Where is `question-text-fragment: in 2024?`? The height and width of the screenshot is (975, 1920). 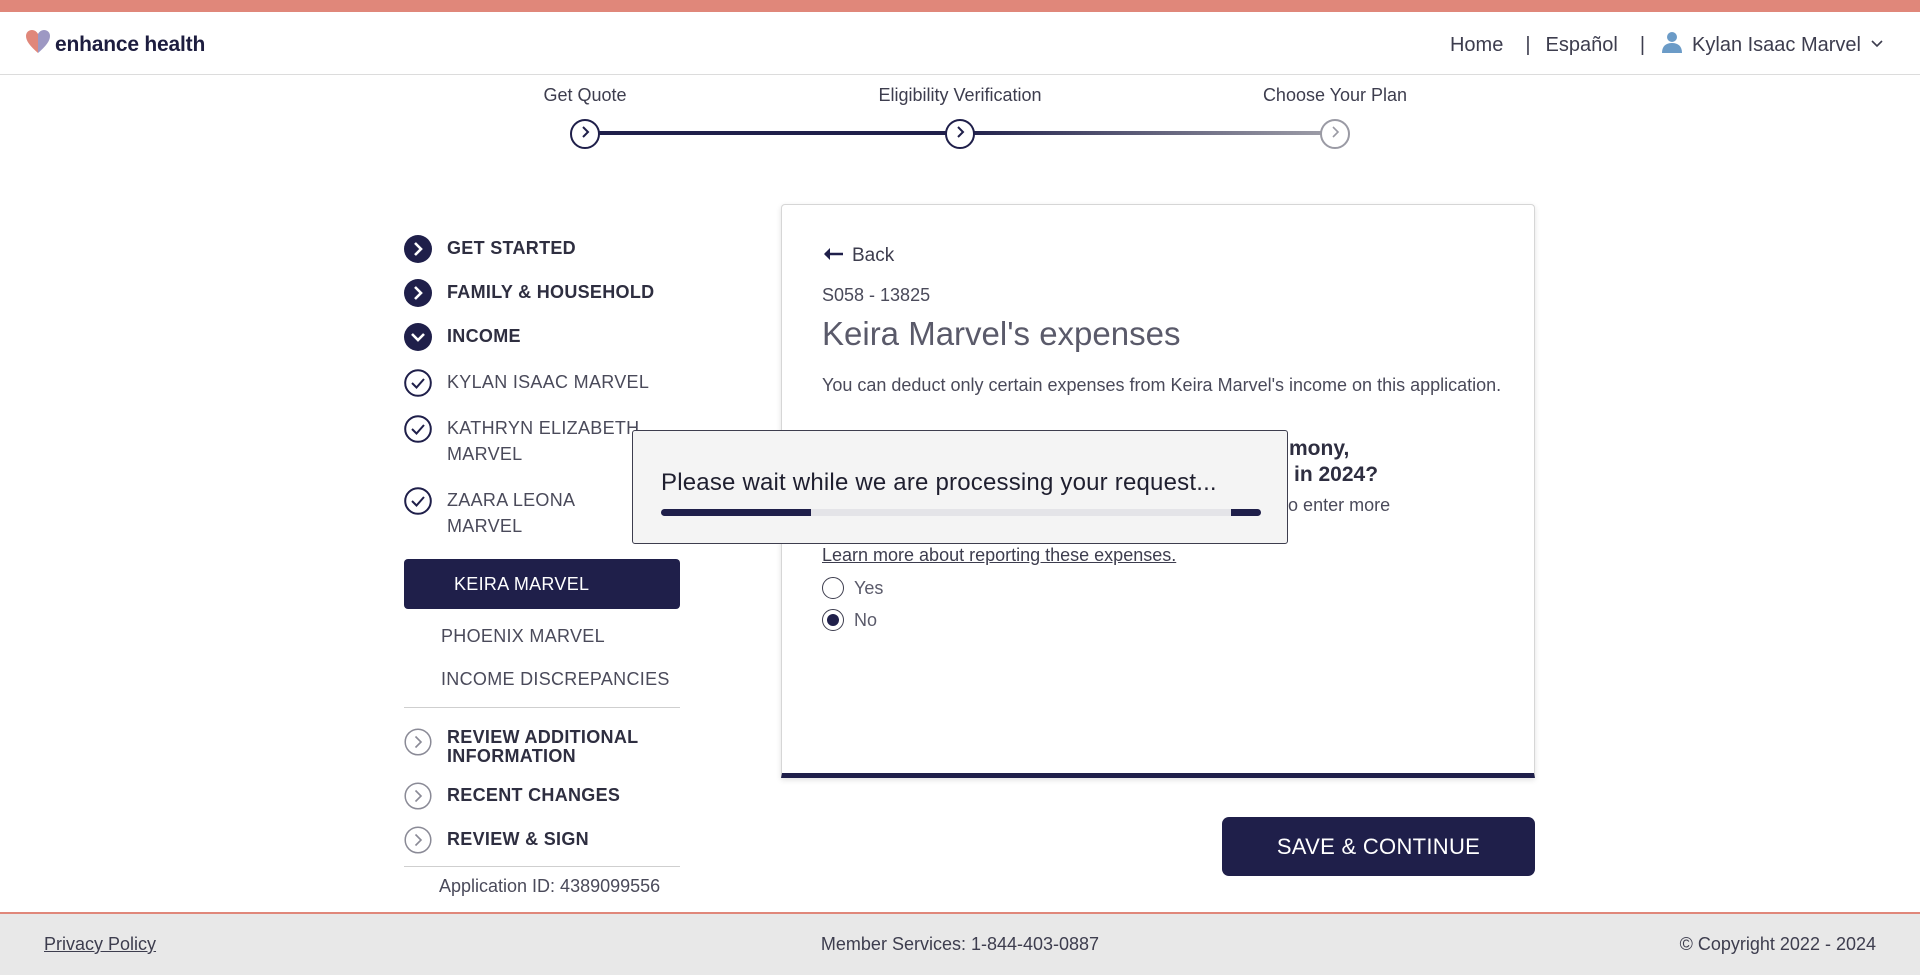 question-text-fragment: in 2024? is located at coordinates (1336, 474).